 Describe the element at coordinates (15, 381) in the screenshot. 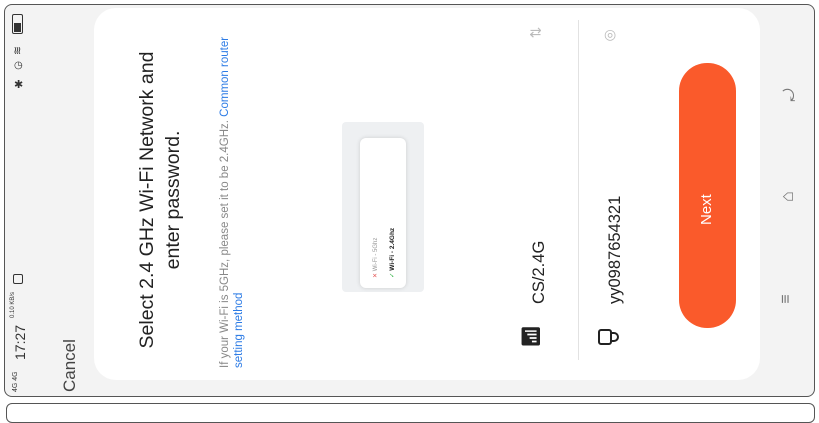

I see `signal-text: 4G 4G` at that location.